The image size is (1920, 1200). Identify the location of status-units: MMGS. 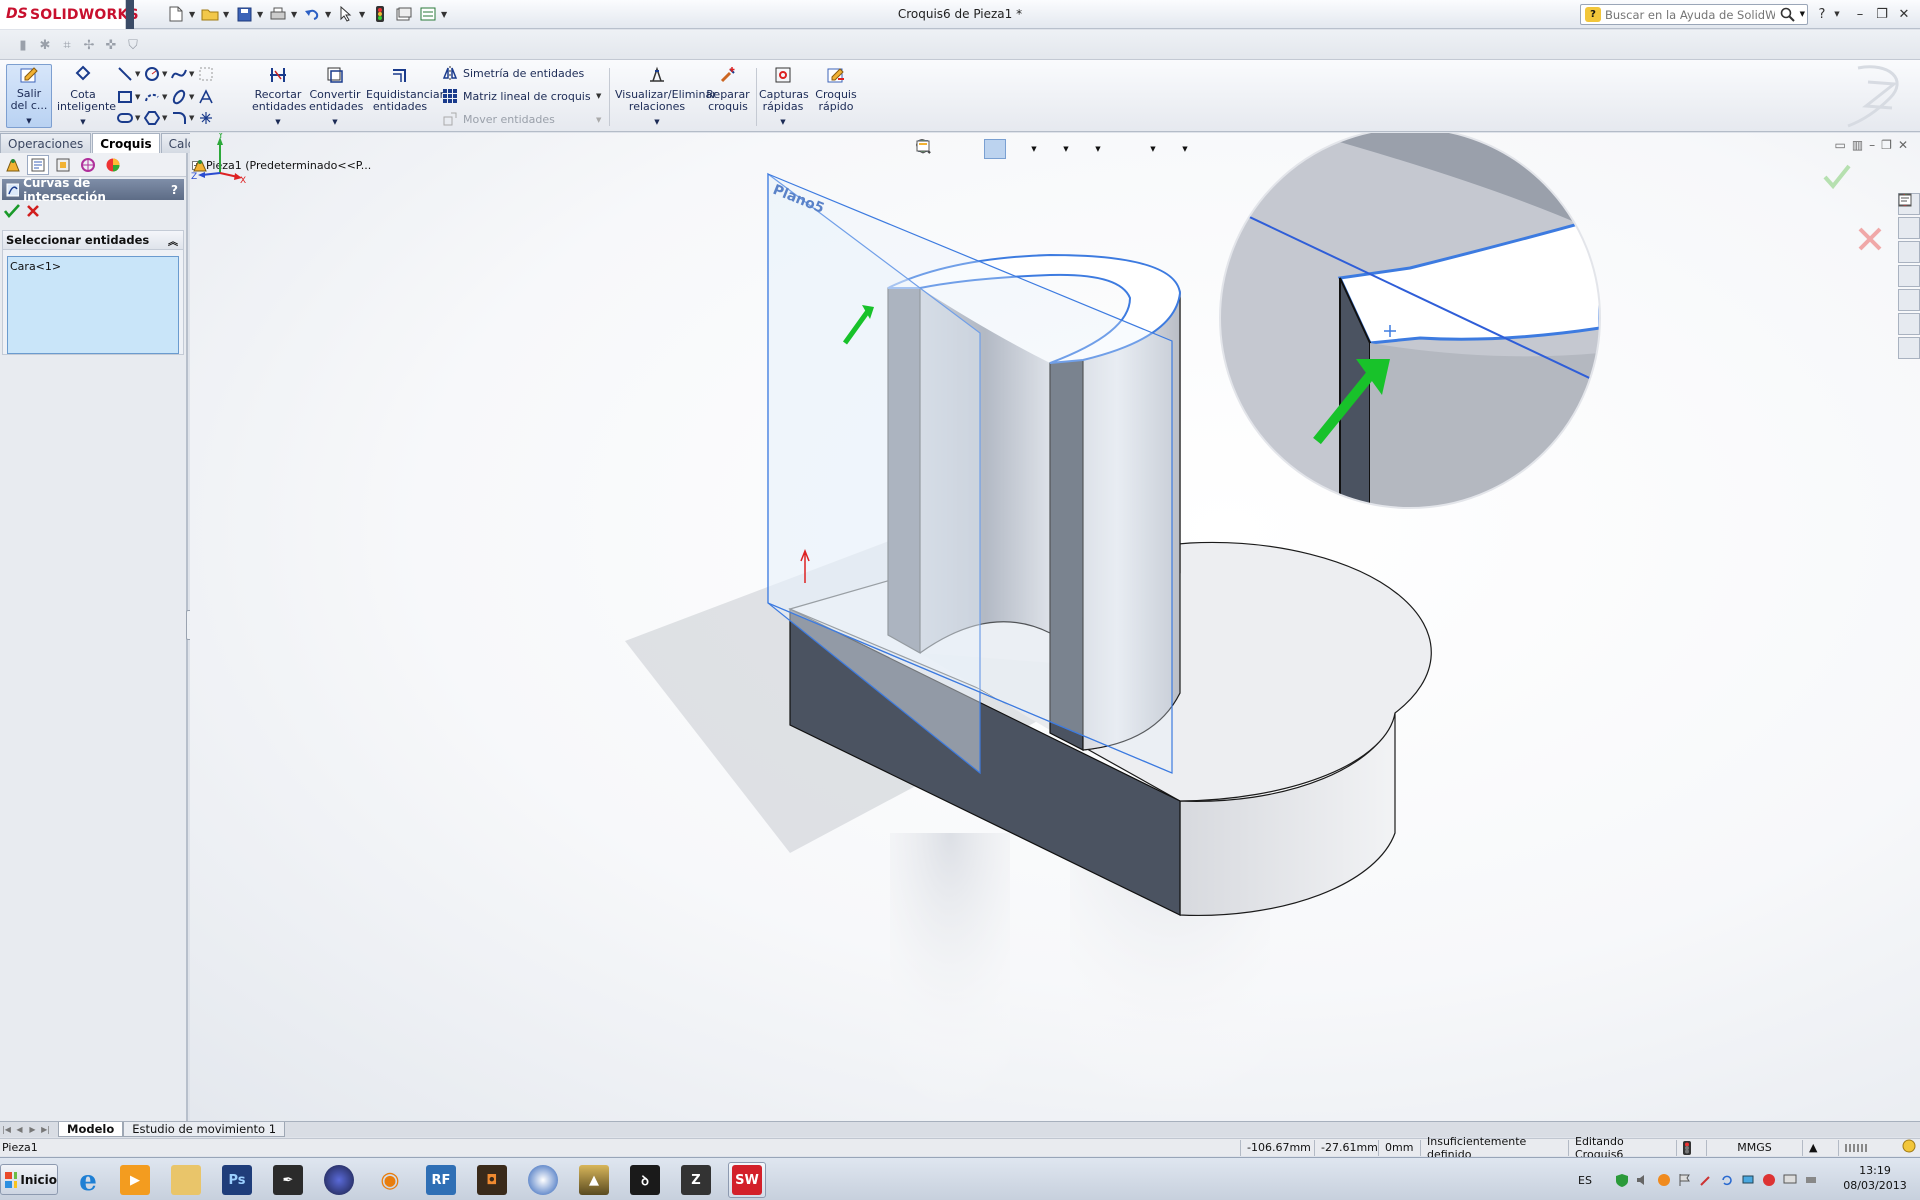
(1754, 1147).